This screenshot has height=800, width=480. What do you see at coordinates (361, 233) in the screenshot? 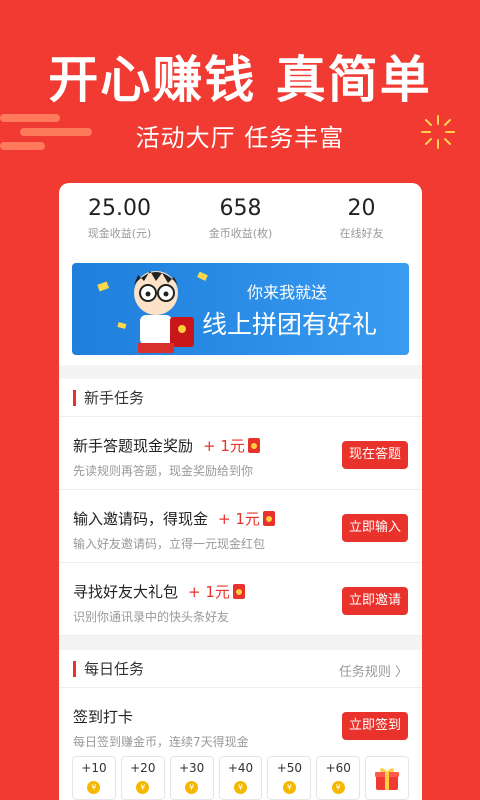
I see `stat-label: 在线好友` at bounding box center [361, 233].